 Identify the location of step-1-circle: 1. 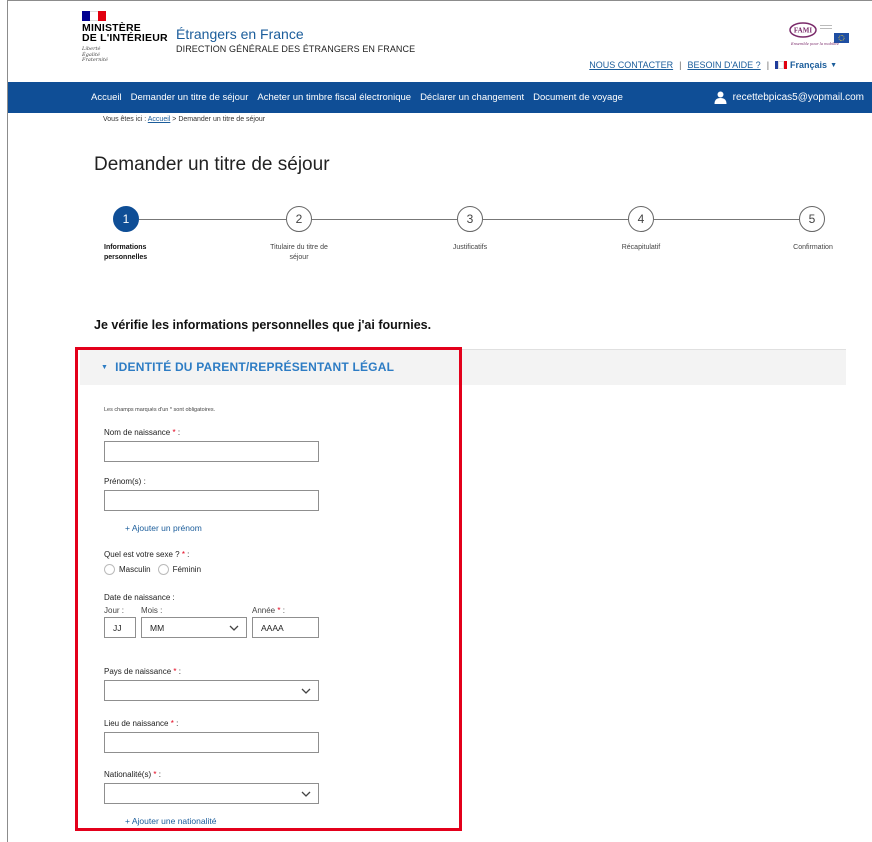
(126, 219).